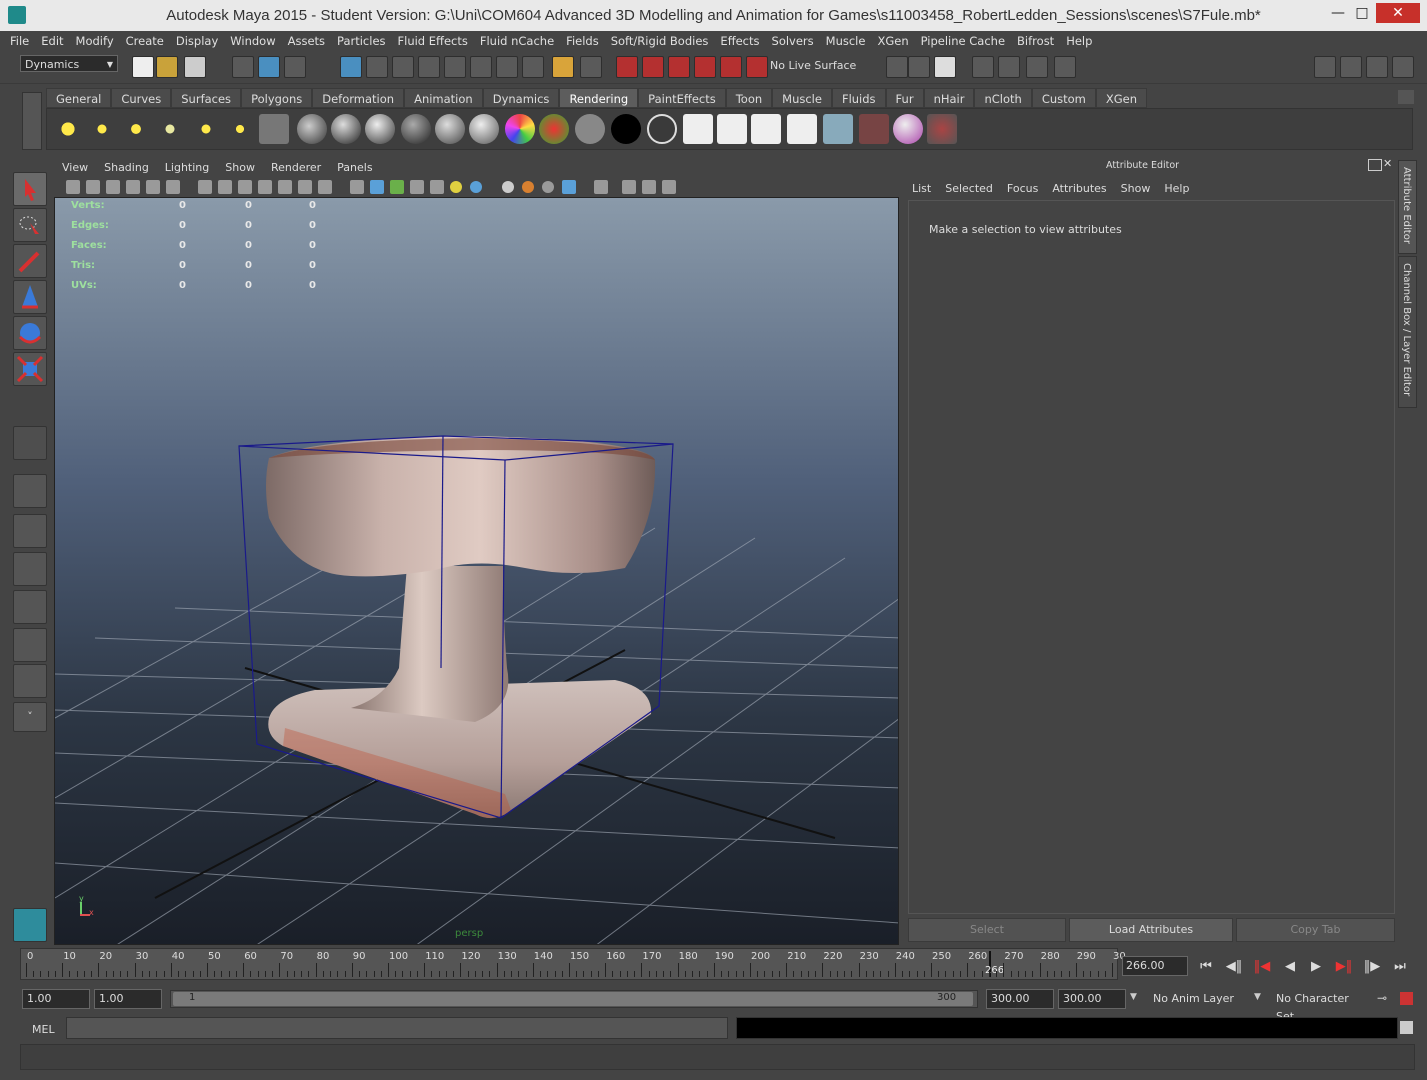 Image resolution: width=1427 pixels, height=1080 pixels. Describe the element at coordinates (30, 491) in the screenshot. I see `single-perspective-layout-icon` at that location.